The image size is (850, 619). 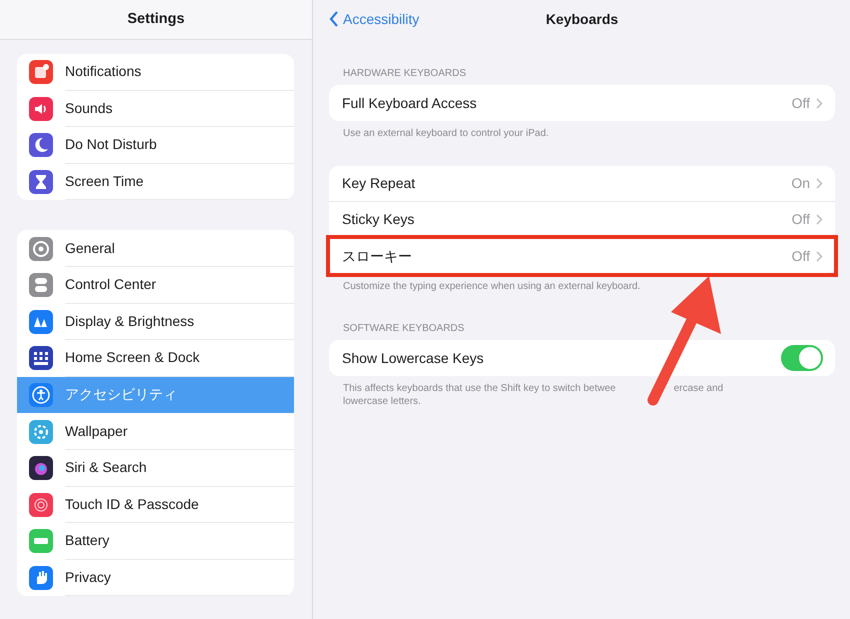 What do you see at coordinates (155, 322) in the screenshot?
I see `sidebar-item: Display & Brightness` at bounding box center [155, 322].